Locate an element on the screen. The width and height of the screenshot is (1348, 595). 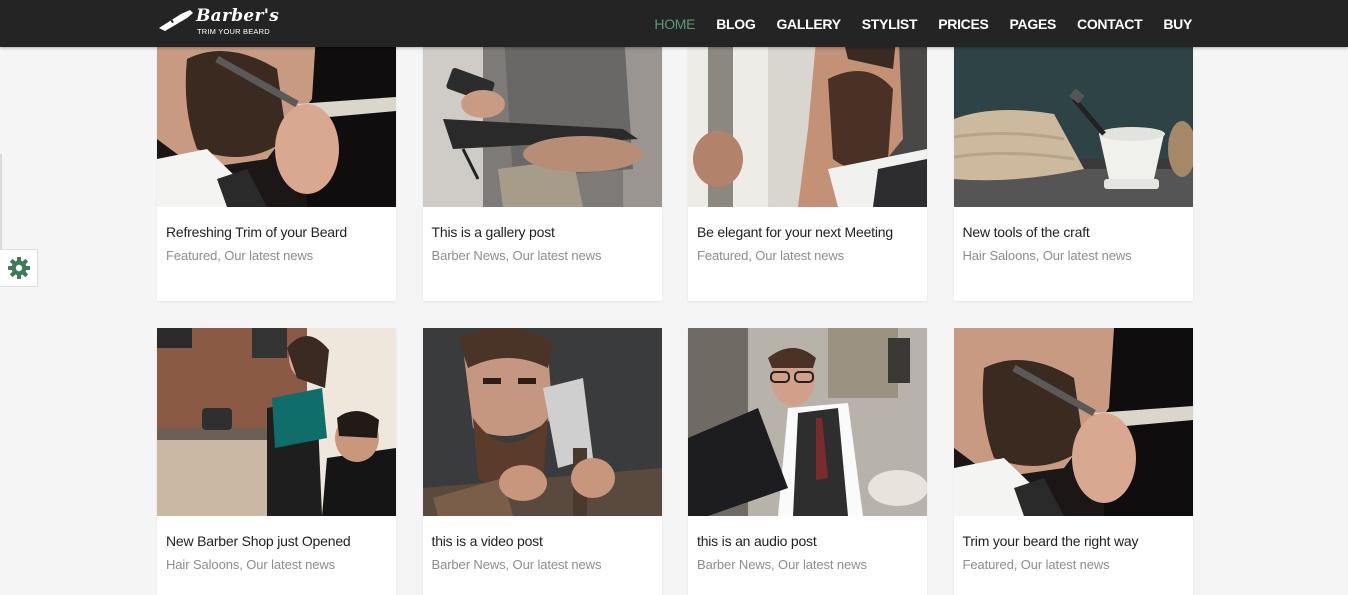
post-title: Refreshing Trim of your Beard is located at coordinates (276, 232).